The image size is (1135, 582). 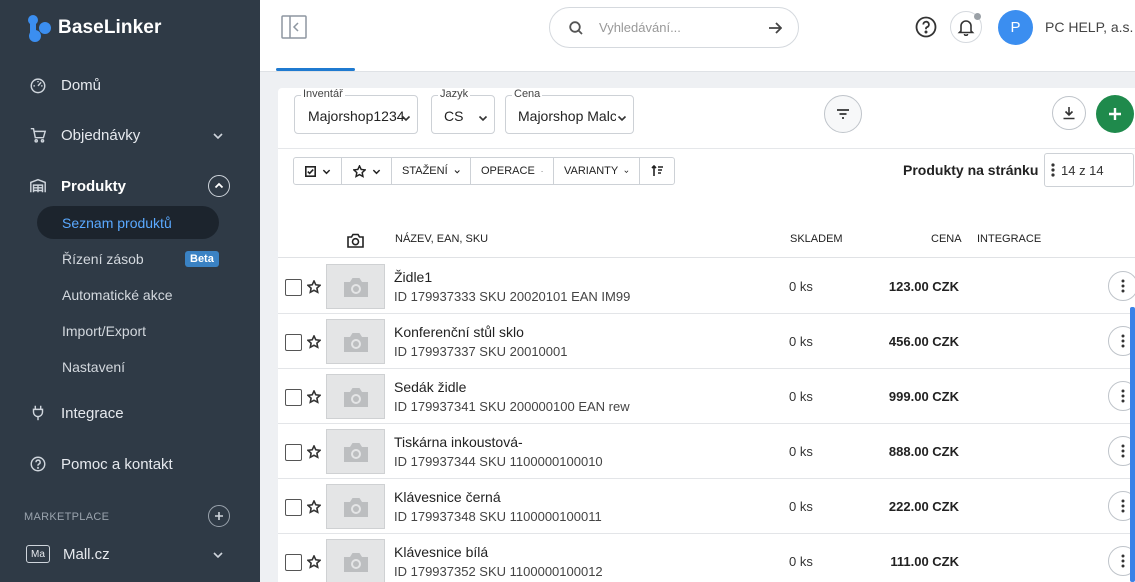 What do you see at coordinates (1132, 444) in the screenshot?
I see `scrollbar` at bounding box center [1132, 444].